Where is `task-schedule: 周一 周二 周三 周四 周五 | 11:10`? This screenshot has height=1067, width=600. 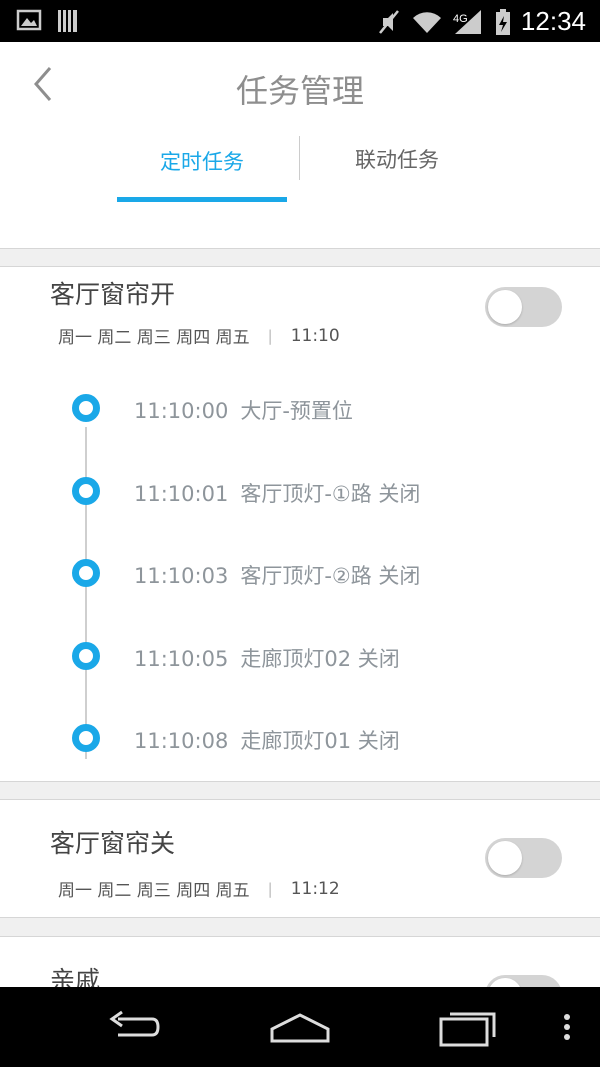
task-schedule: 周一 周二 周三 周四 周五 | 11:10 is located at coordinates (199, 336).